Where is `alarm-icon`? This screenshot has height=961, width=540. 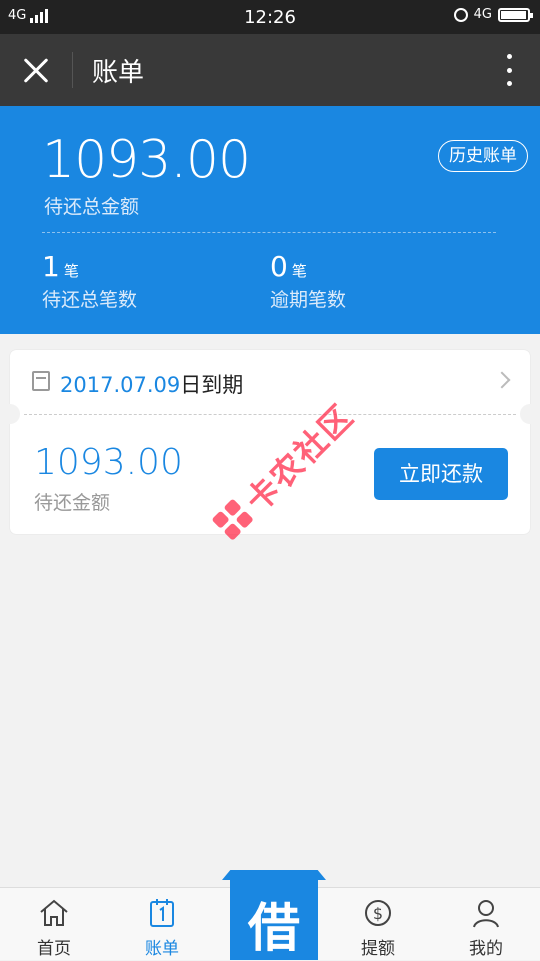 alarm-icon is located at coordinates (460, 14).